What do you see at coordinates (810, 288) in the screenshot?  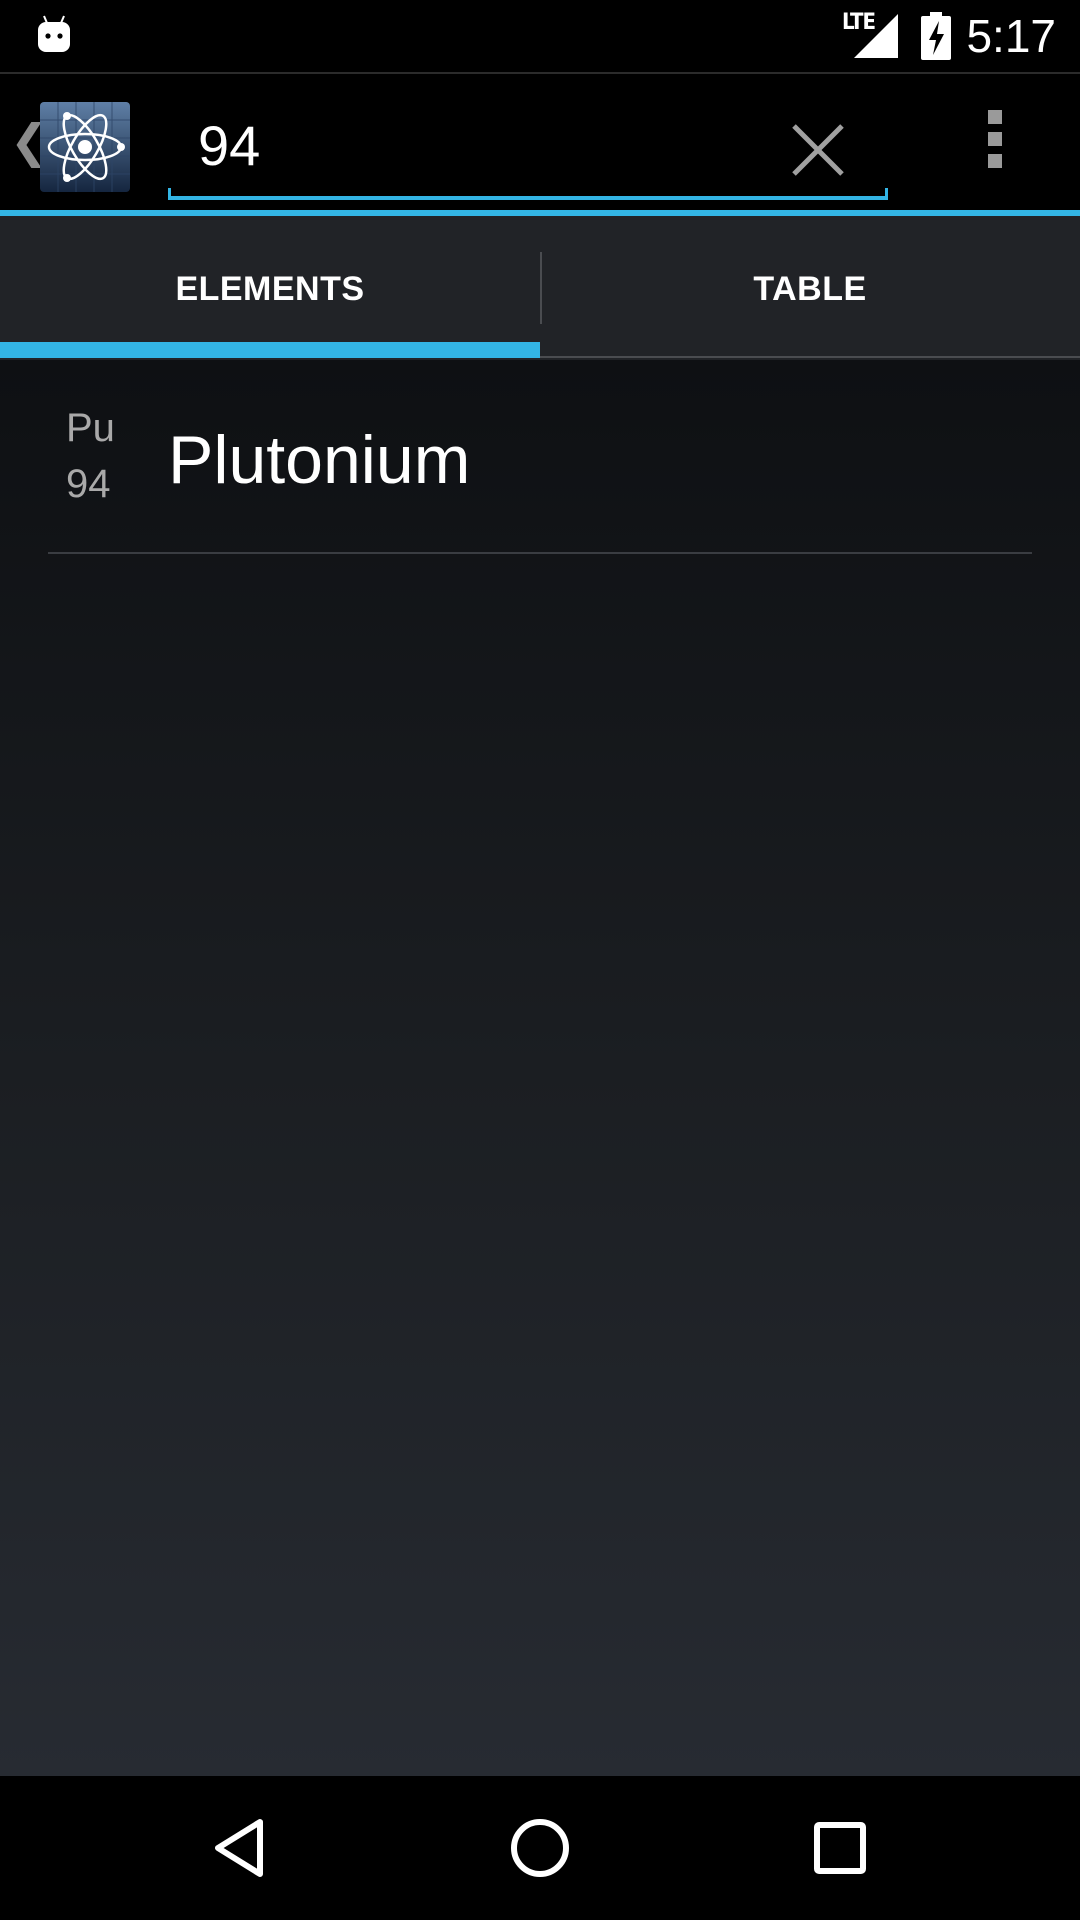 I see `tab-table: TABLE` at bounding box center [810, 288].